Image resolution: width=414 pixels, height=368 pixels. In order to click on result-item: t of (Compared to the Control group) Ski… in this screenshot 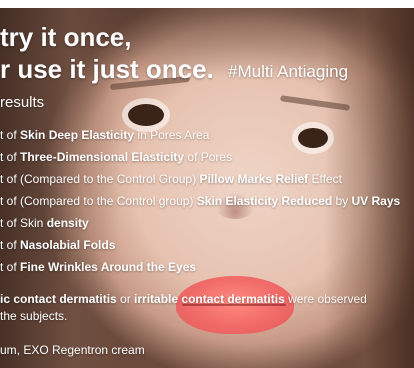, I will do `click(200, 201)`.